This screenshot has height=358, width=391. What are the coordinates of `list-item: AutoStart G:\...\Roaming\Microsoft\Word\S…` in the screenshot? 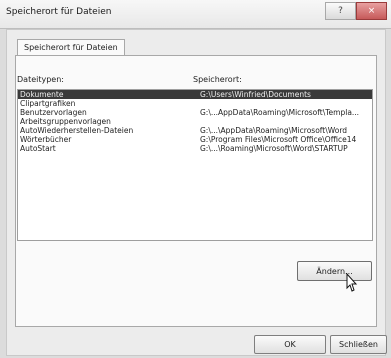 It's located at (195, 148).